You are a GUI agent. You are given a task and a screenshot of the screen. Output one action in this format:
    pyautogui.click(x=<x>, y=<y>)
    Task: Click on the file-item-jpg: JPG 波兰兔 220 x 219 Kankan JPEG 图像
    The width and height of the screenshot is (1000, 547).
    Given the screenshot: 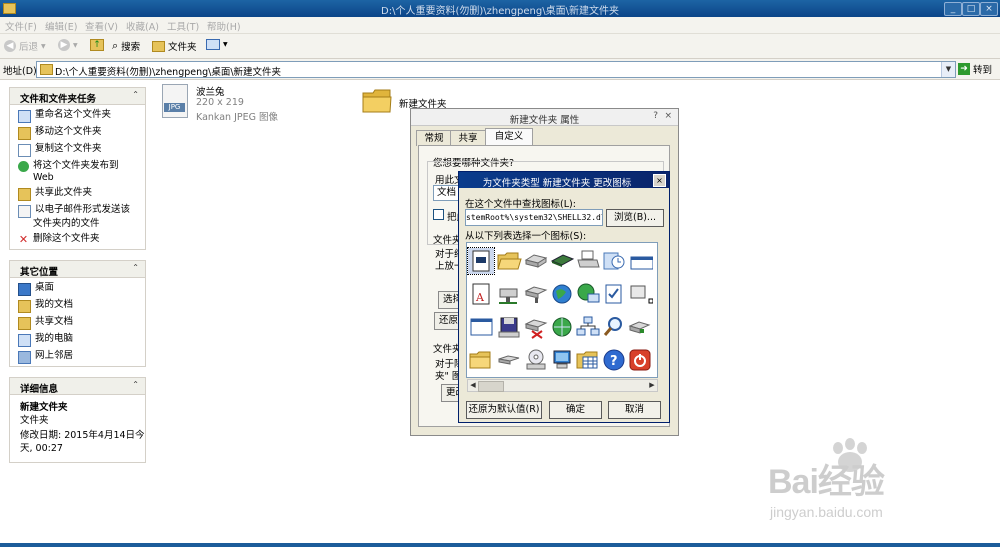 What is the action you would take?
    pyautogui.click(x=240, y=104)
    